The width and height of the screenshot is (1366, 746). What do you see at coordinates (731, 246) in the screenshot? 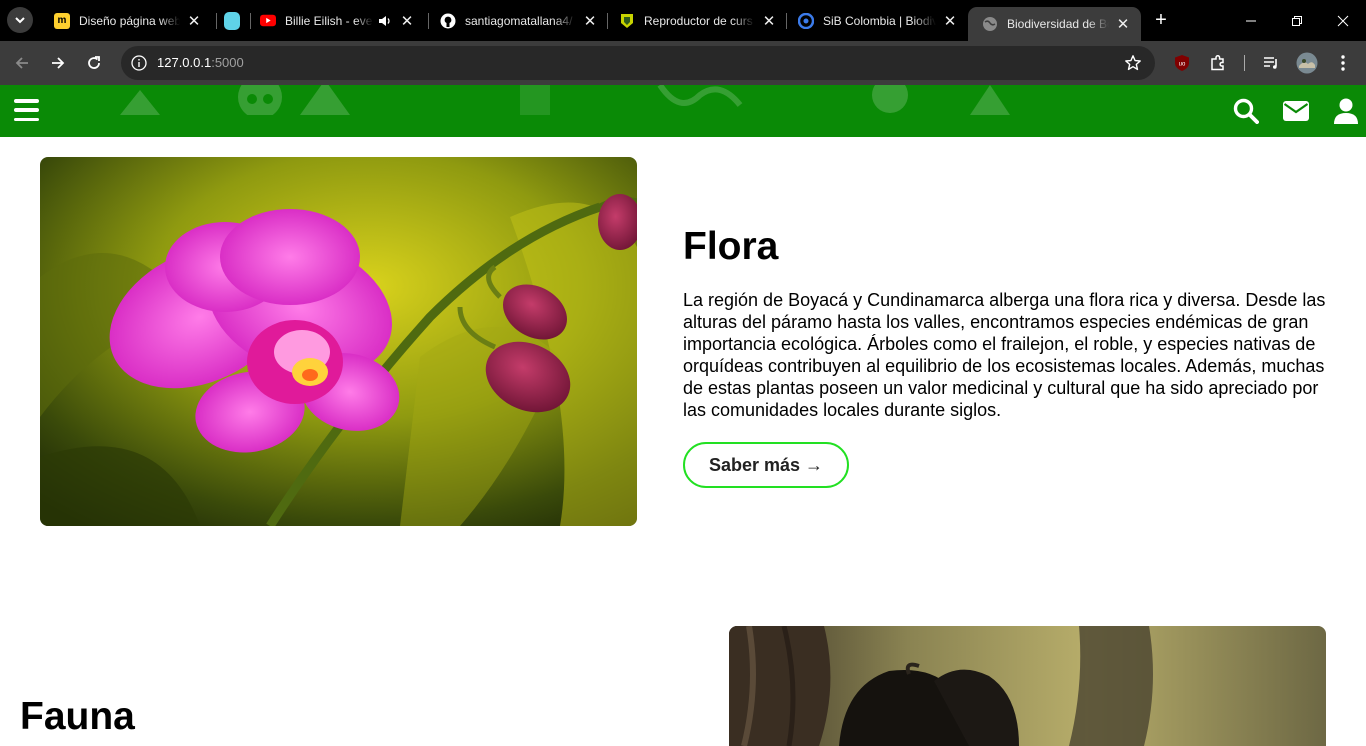
I see `flora-title: Flora` at bounding box center [731, 246].